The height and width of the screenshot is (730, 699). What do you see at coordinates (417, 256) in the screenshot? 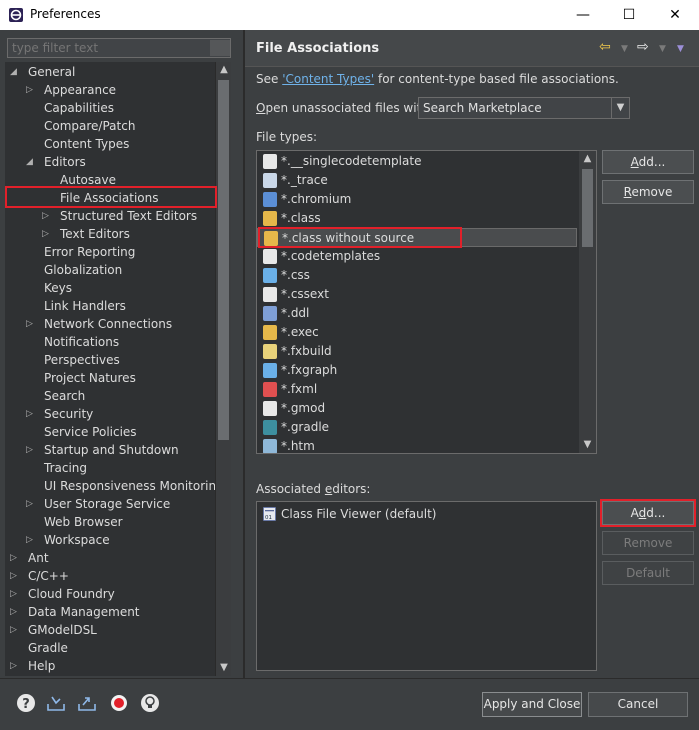
I see `file-type-row: *.codetemplates` at bounding box center [417, 256].